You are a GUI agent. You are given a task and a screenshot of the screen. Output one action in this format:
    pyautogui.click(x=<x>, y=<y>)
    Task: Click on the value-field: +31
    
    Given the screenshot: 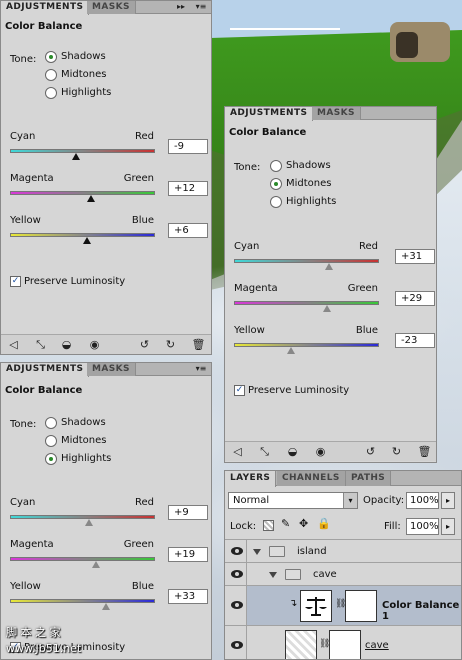 What is the action you would take?
    pyautogui.click(x=415, y=256)
    